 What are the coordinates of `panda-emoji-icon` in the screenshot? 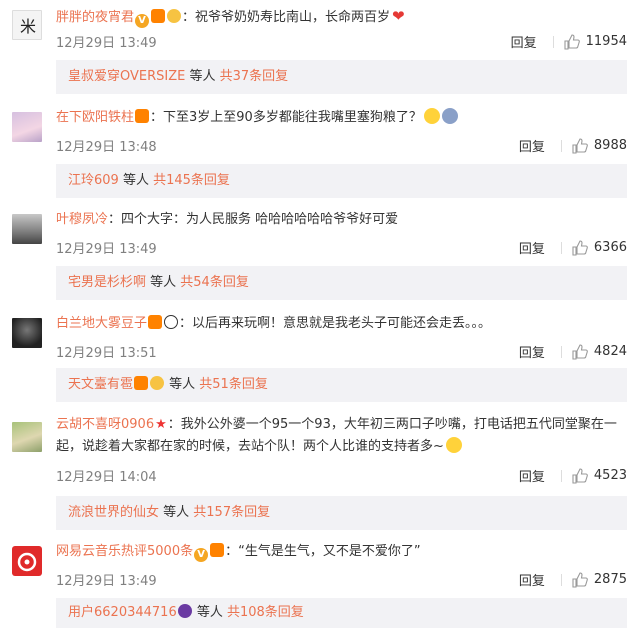 It's located at (171, 322).